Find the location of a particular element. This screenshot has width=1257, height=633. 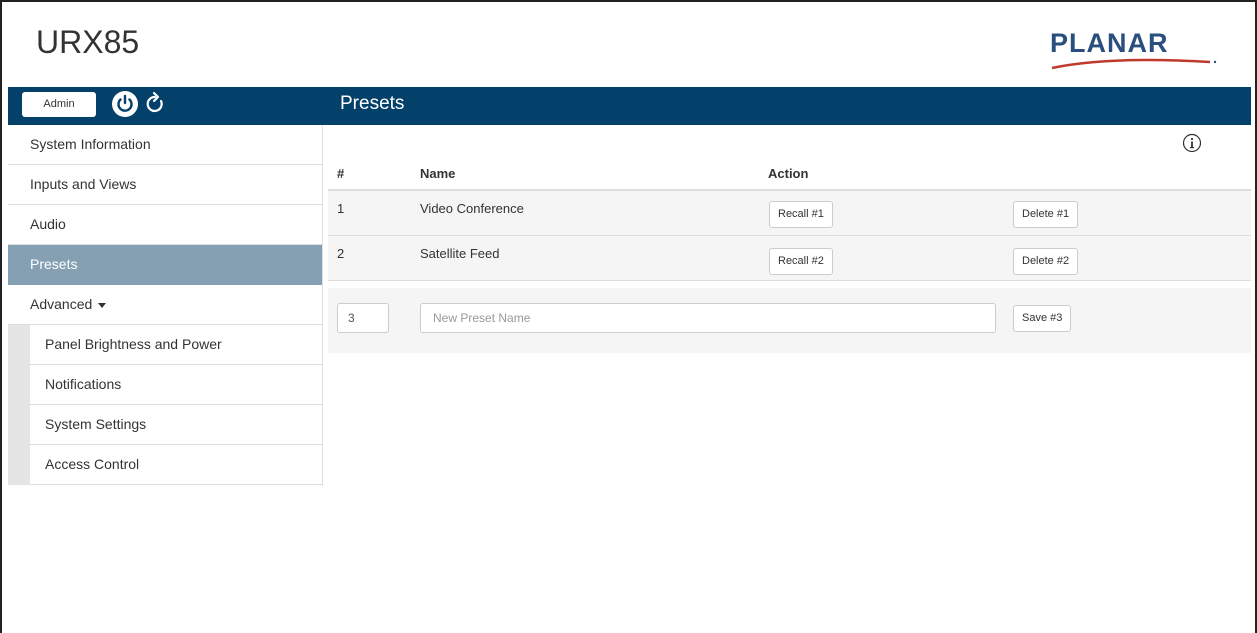

preset-name: Video Conference is located at coordinates (472, 208).